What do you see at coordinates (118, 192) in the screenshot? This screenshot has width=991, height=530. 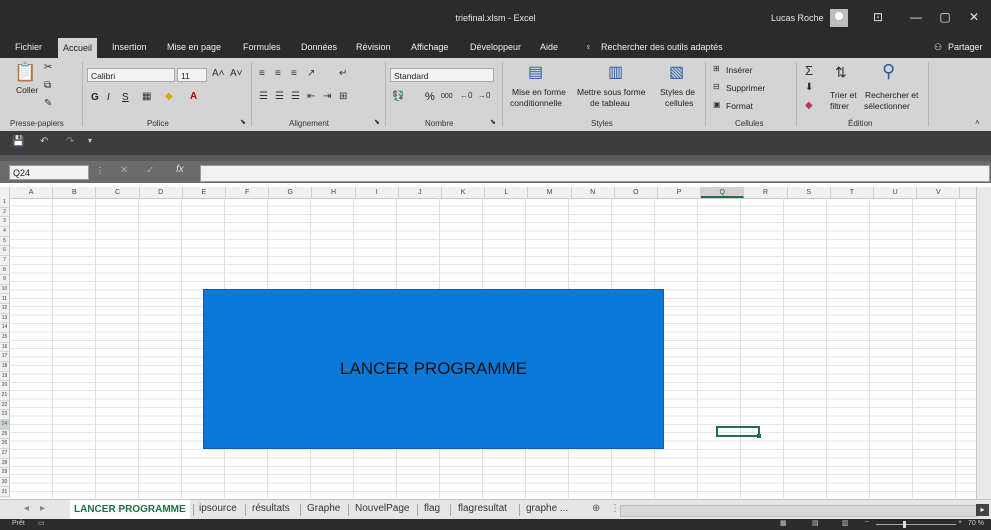 I see `column-header: C` at bounding box center [118, 192].